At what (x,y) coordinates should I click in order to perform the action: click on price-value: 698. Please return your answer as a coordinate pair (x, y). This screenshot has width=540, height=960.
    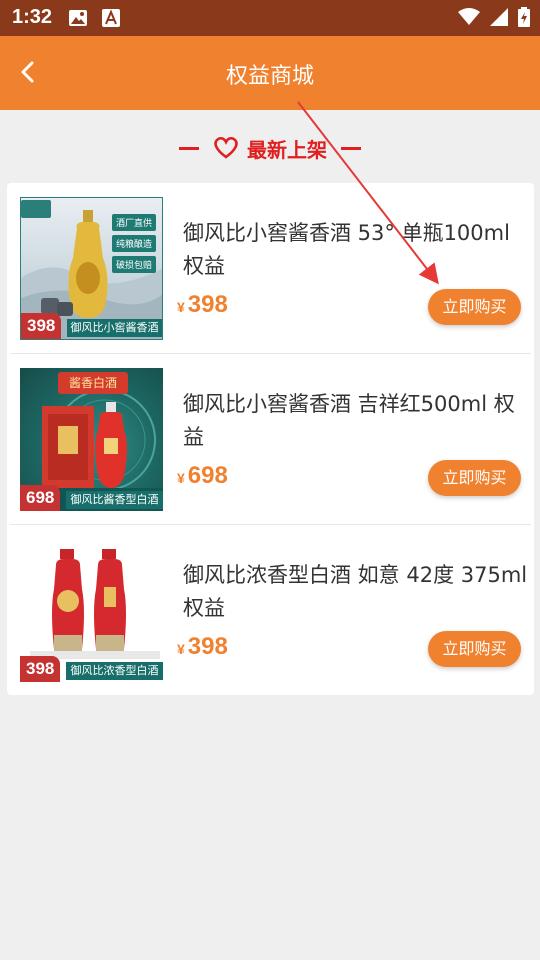
    Looking at the image, I should click on (207, 475).